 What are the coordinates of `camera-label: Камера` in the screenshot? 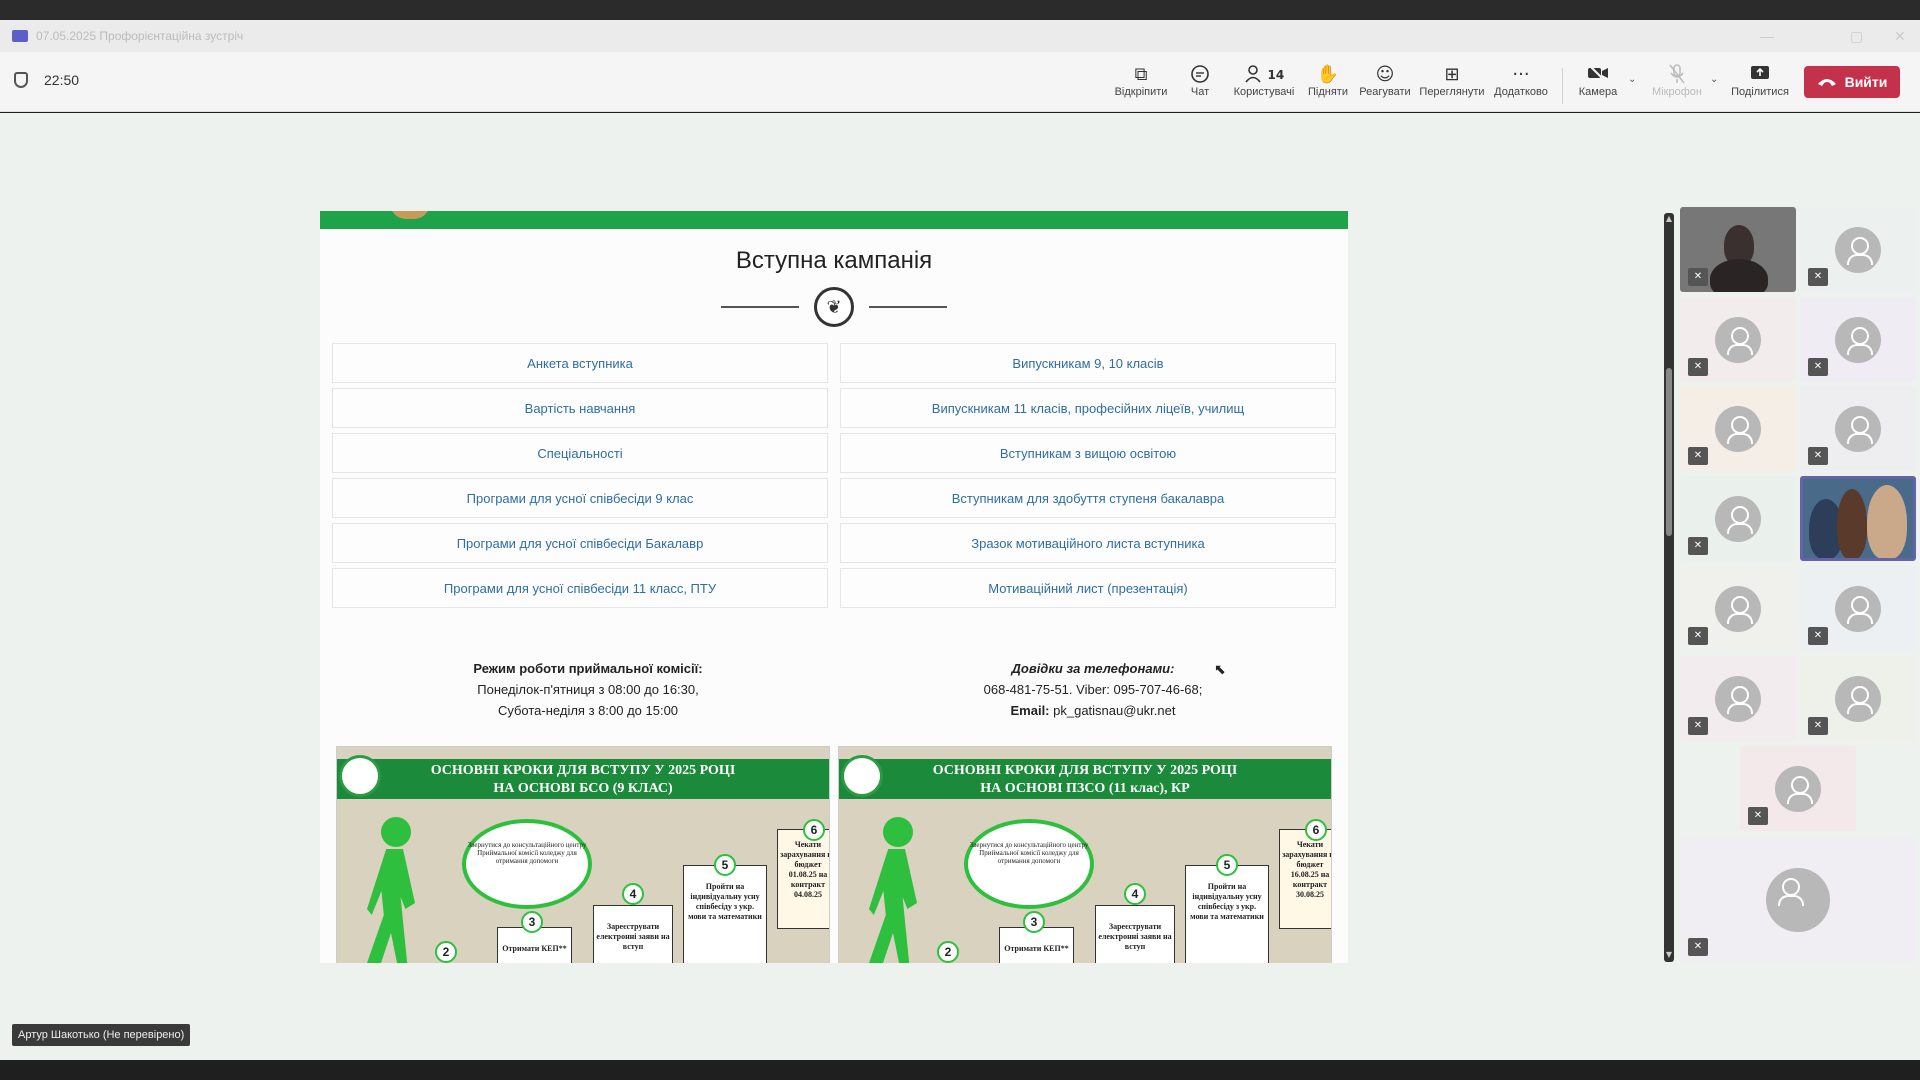 It's located at (1598, 92).